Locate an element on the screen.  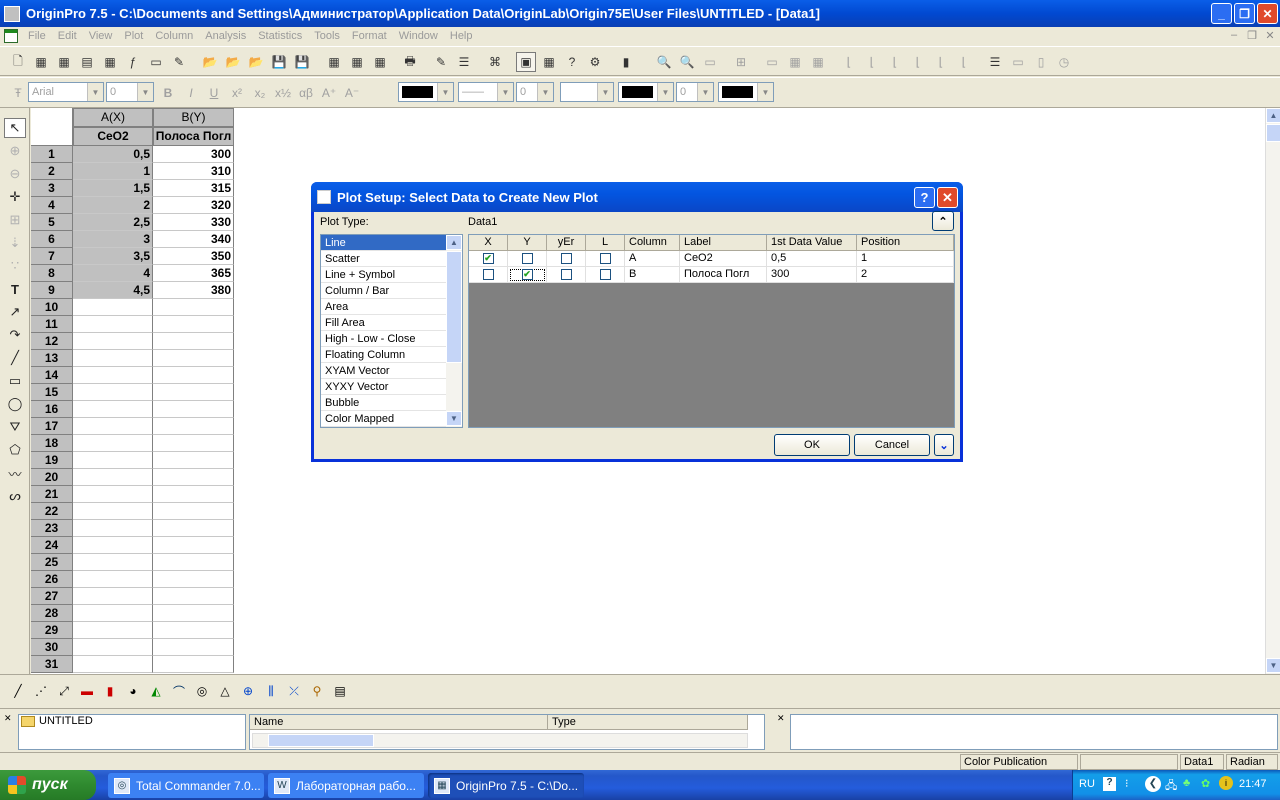
grid-position-cell: 2 is located at coordinates (905, 275).